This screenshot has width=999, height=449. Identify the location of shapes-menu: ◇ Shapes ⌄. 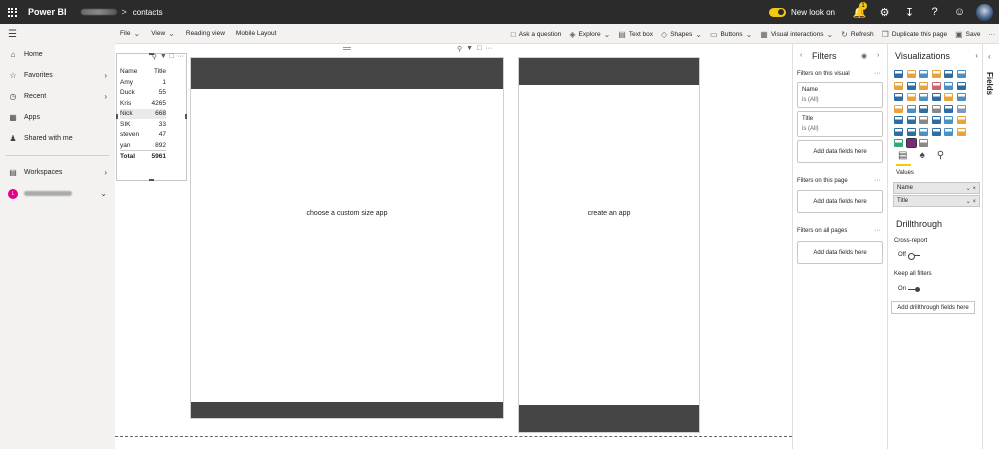
(681, 34).